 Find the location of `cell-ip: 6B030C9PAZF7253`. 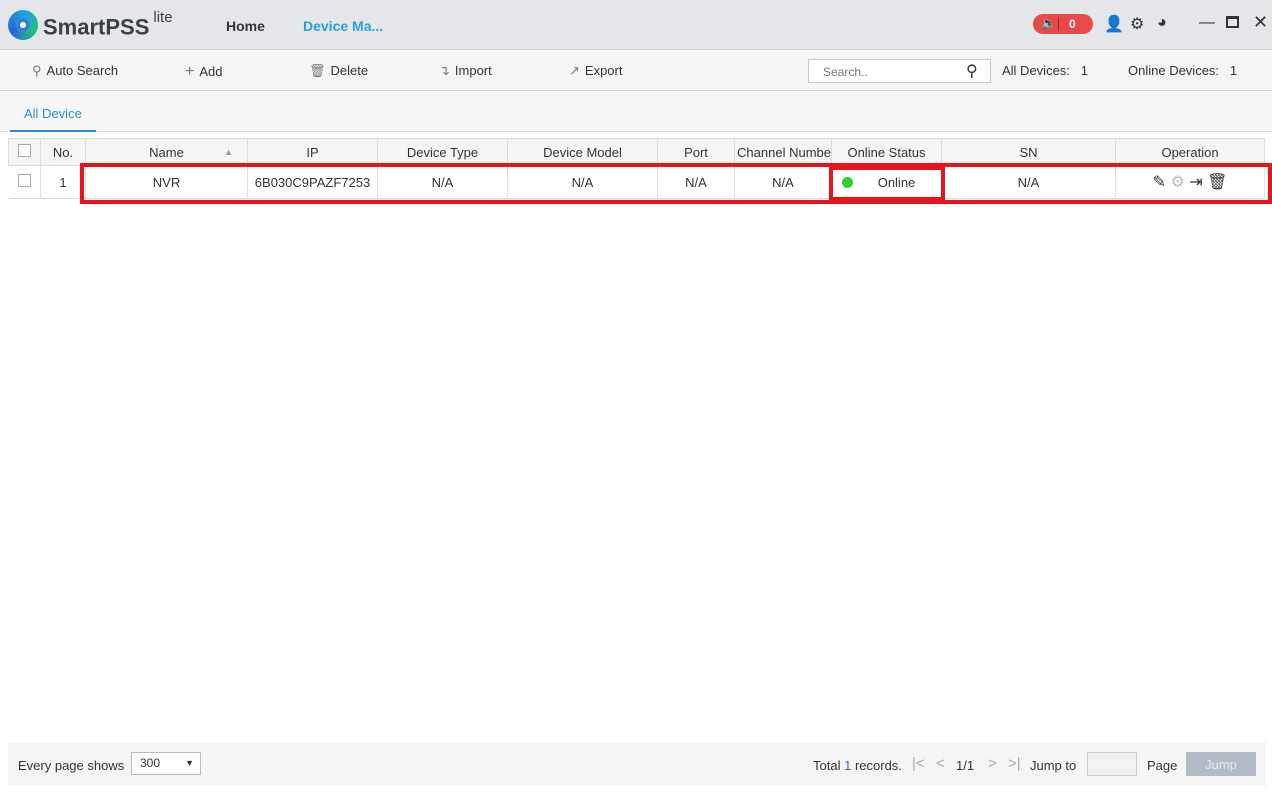

cell-ip: 6B030C9PAZF7253 is located at coordinates (312, 182).